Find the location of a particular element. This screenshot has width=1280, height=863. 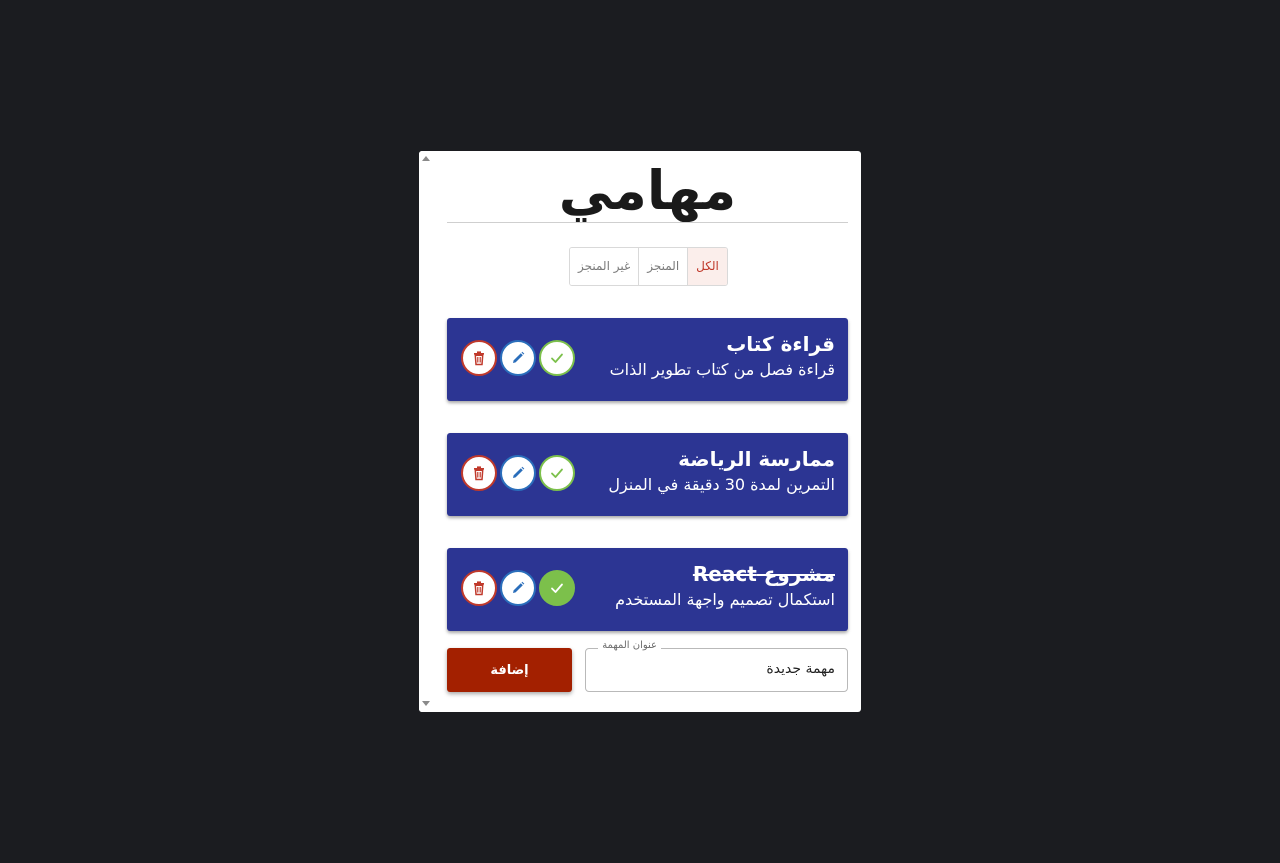

task-title-field: عنوان المهمة is located at coordinates (716, 666).